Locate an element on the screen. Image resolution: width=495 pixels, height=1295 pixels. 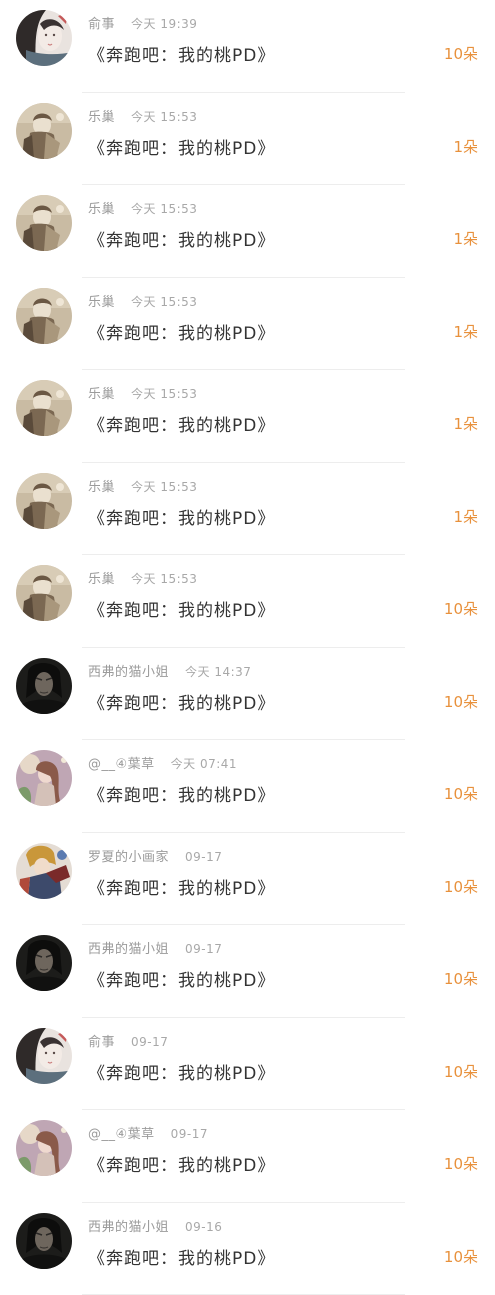
gift-record-row: 罗夏的小画家 09-17 《奔跑吧：我的桃PD》 10朵 is located at coordinates (247, 879).